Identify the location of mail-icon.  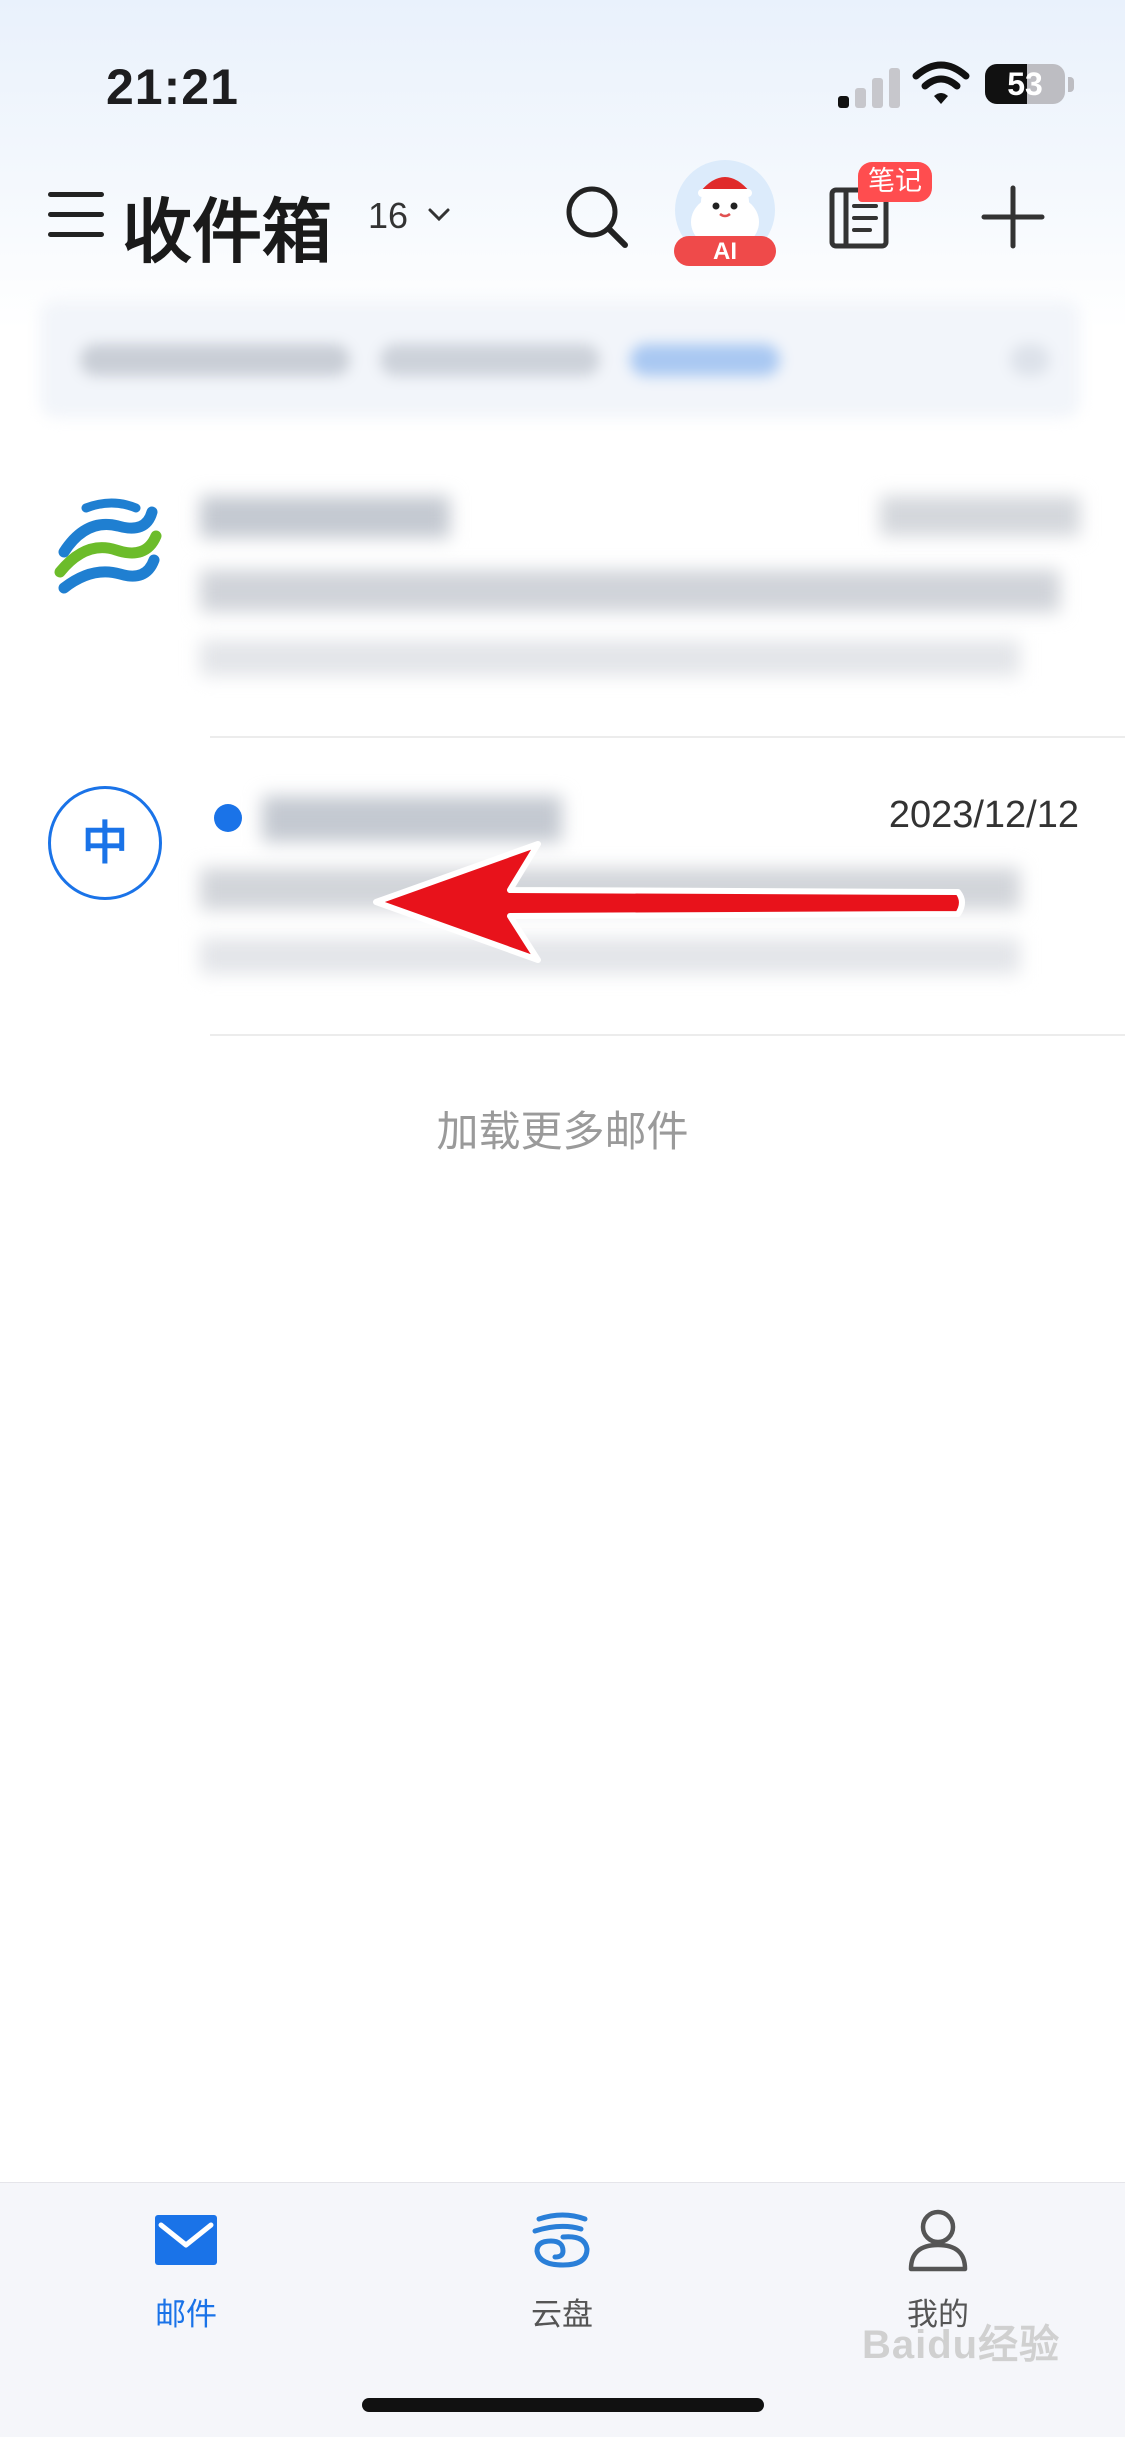
(186, 2240).